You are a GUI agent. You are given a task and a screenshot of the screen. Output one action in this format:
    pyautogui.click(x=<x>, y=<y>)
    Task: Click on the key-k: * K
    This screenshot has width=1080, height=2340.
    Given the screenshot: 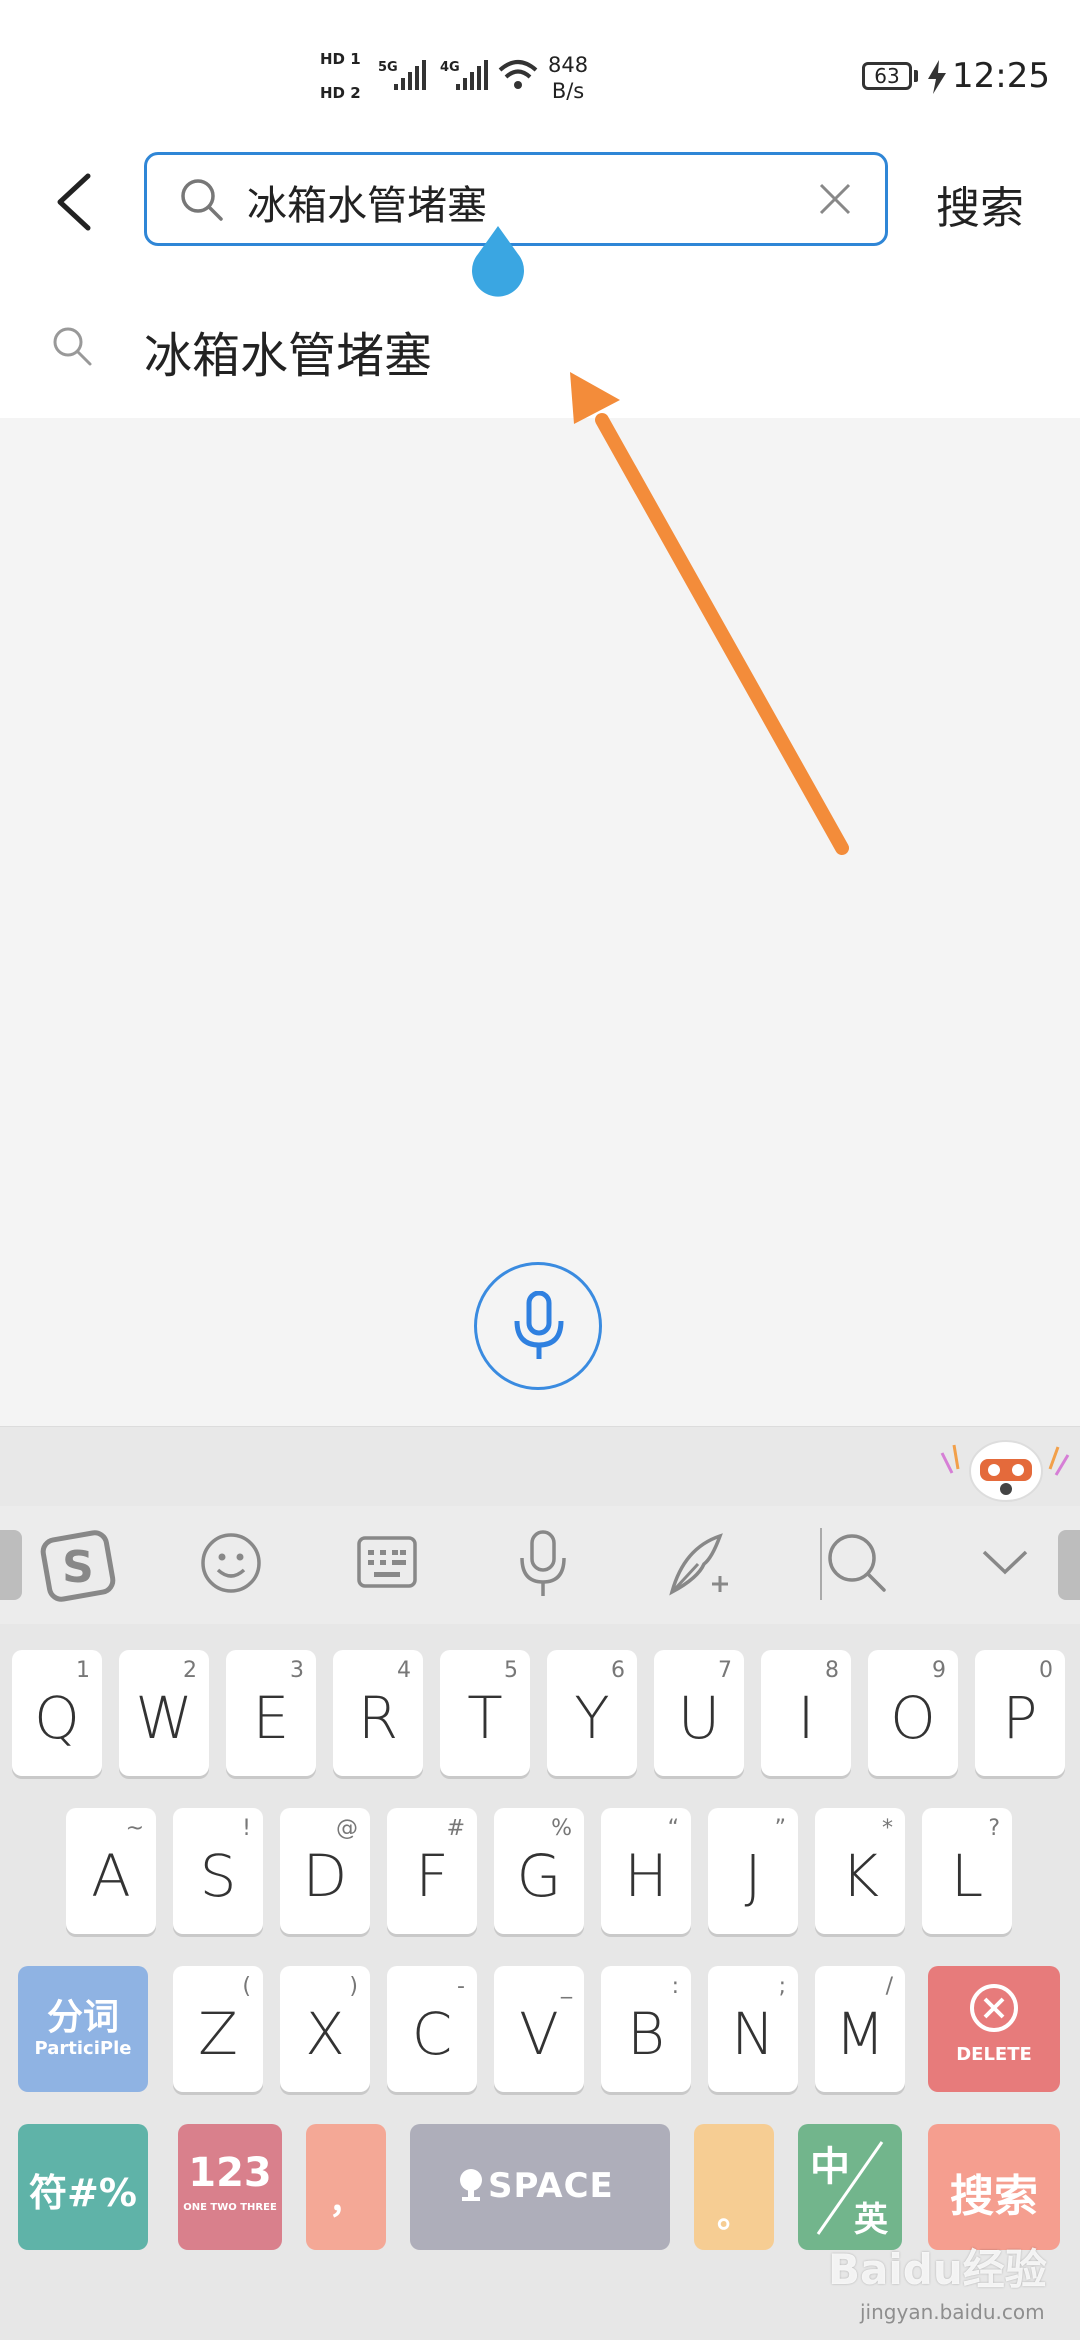 What is the action you would take?
    pyautogui.click(x=860, y=1871)
    